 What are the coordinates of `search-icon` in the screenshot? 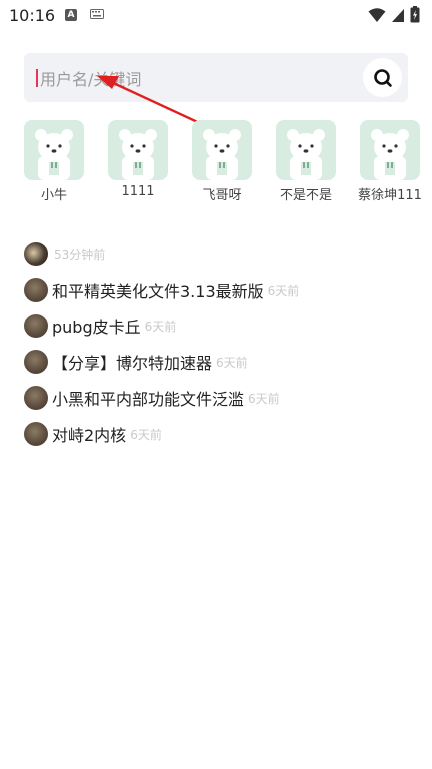 It's located at (382, 77).